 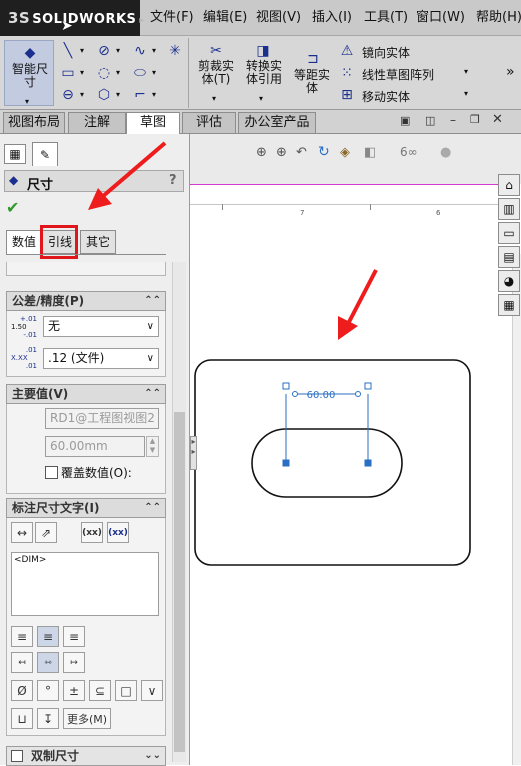 I want to click on align-left-icon: ≡, so click(x=22, y=636).